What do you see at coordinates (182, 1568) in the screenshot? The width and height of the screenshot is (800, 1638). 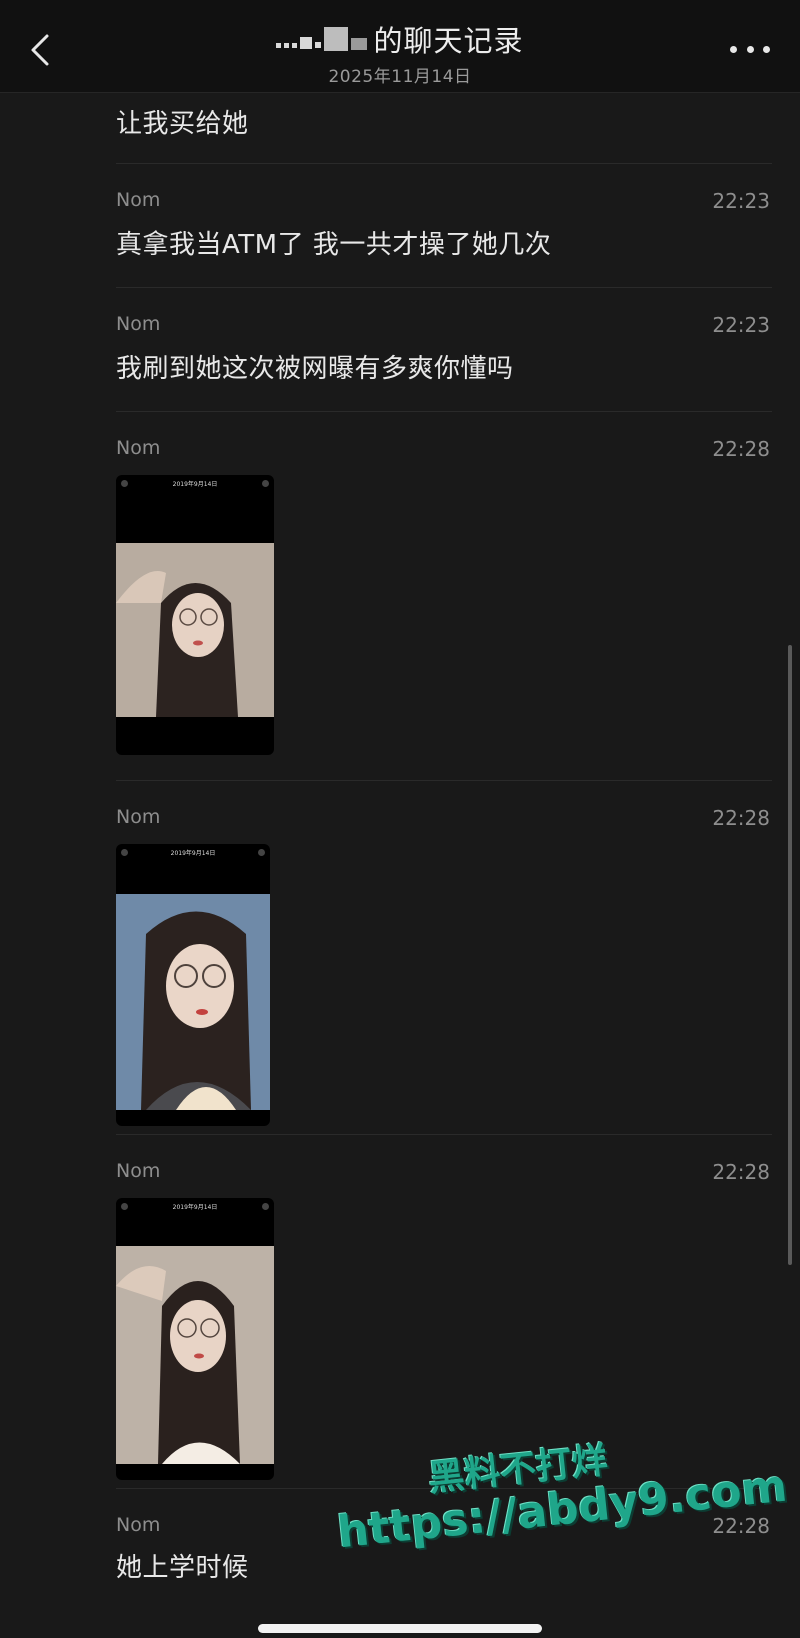 I see `message-text: 她上学时候` at bounding box center [182, 1568].